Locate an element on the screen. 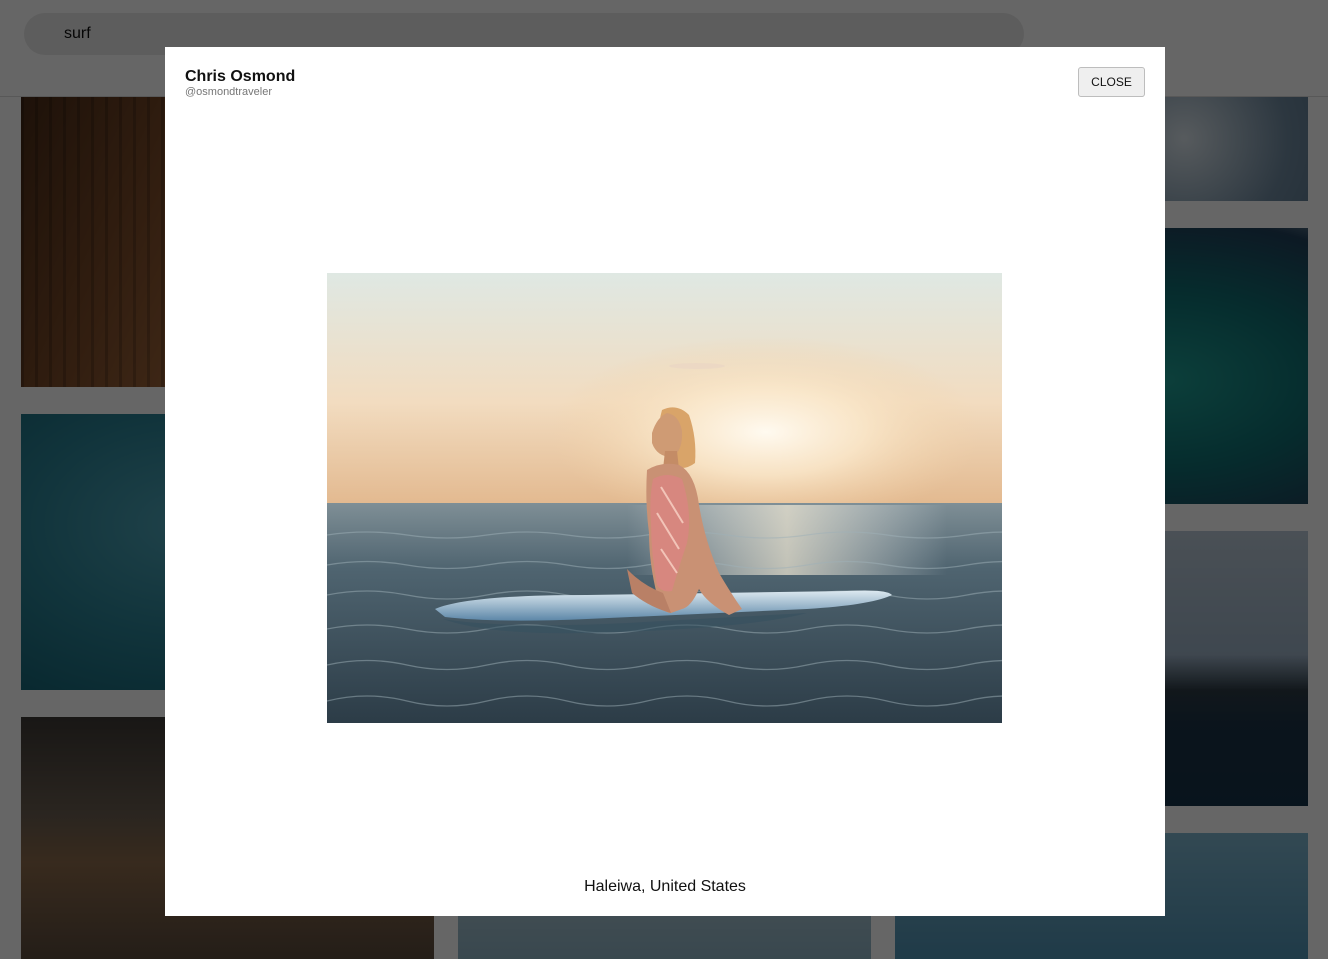  photo-location: Haleiwa, United States is located at coordinates (665, 886).